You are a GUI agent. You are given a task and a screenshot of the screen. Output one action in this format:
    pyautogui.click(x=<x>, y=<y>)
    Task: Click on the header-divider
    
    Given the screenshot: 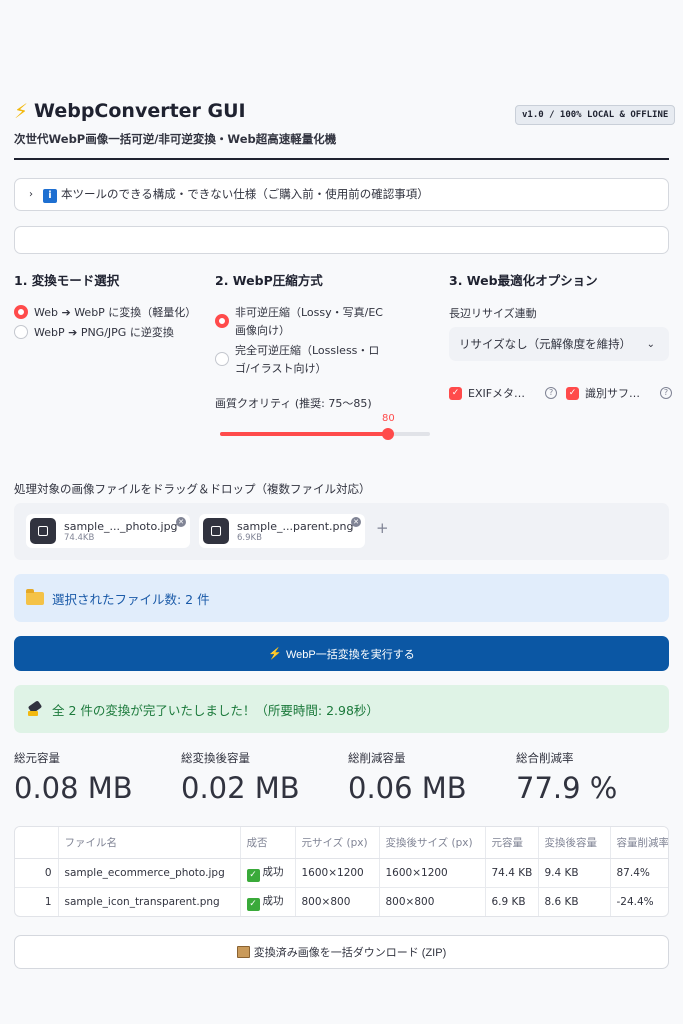 What is the action you would take?
    pyautogui.click(x=341, y=159)
    